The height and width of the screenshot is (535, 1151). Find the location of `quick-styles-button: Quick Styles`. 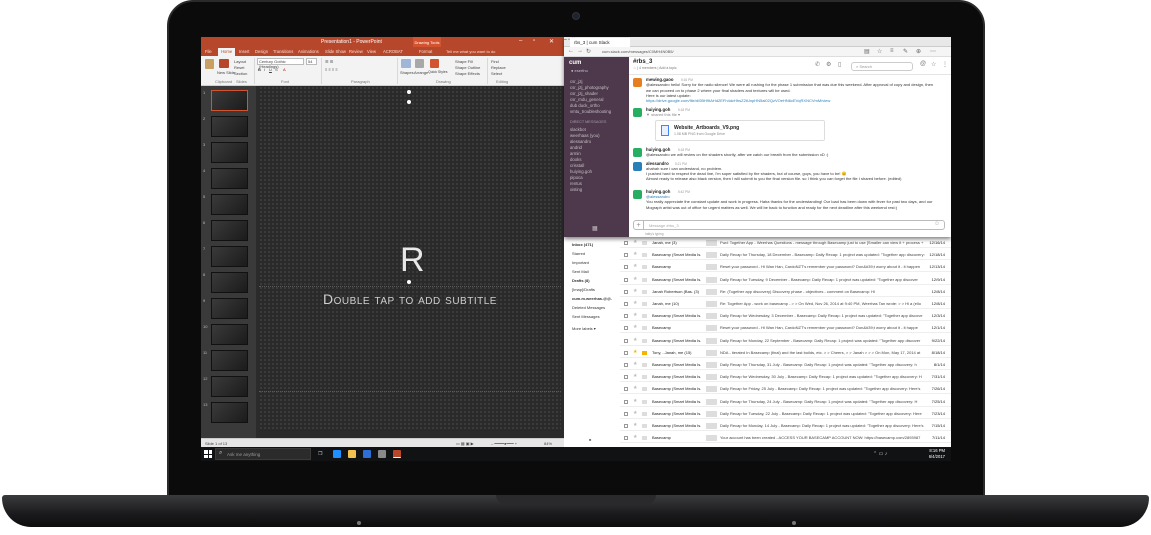

quick-styles-button: Quick Styles is located at coordinates (437, 72).